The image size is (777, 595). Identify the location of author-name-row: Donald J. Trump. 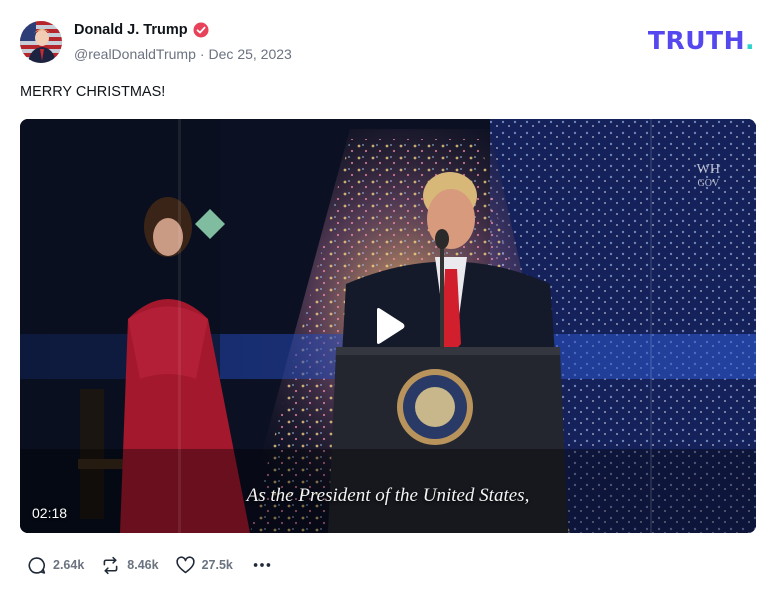
(141, 30).